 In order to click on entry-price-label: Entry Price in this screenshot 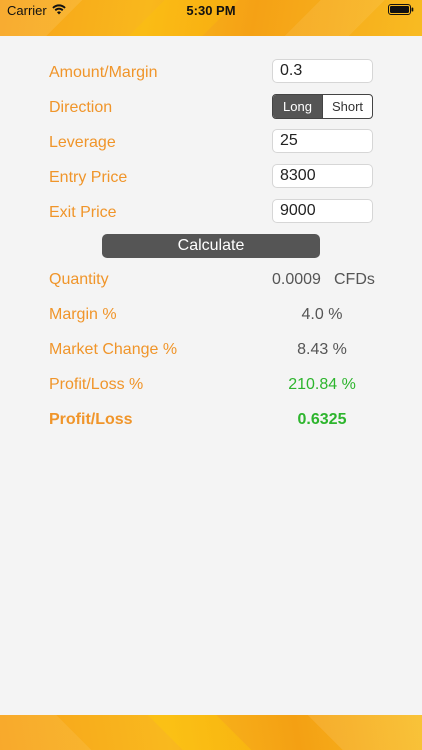, I will do `click(88, 177)`.